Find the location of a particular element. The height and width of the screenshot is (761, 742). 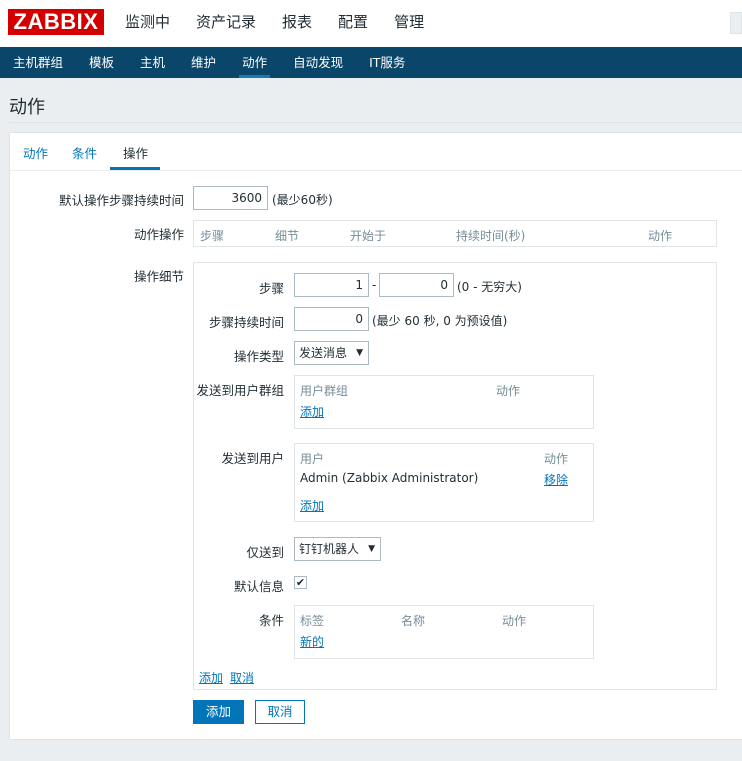

operations-col-duration: 持续时间(秒) is located at coordinates (491, 236).